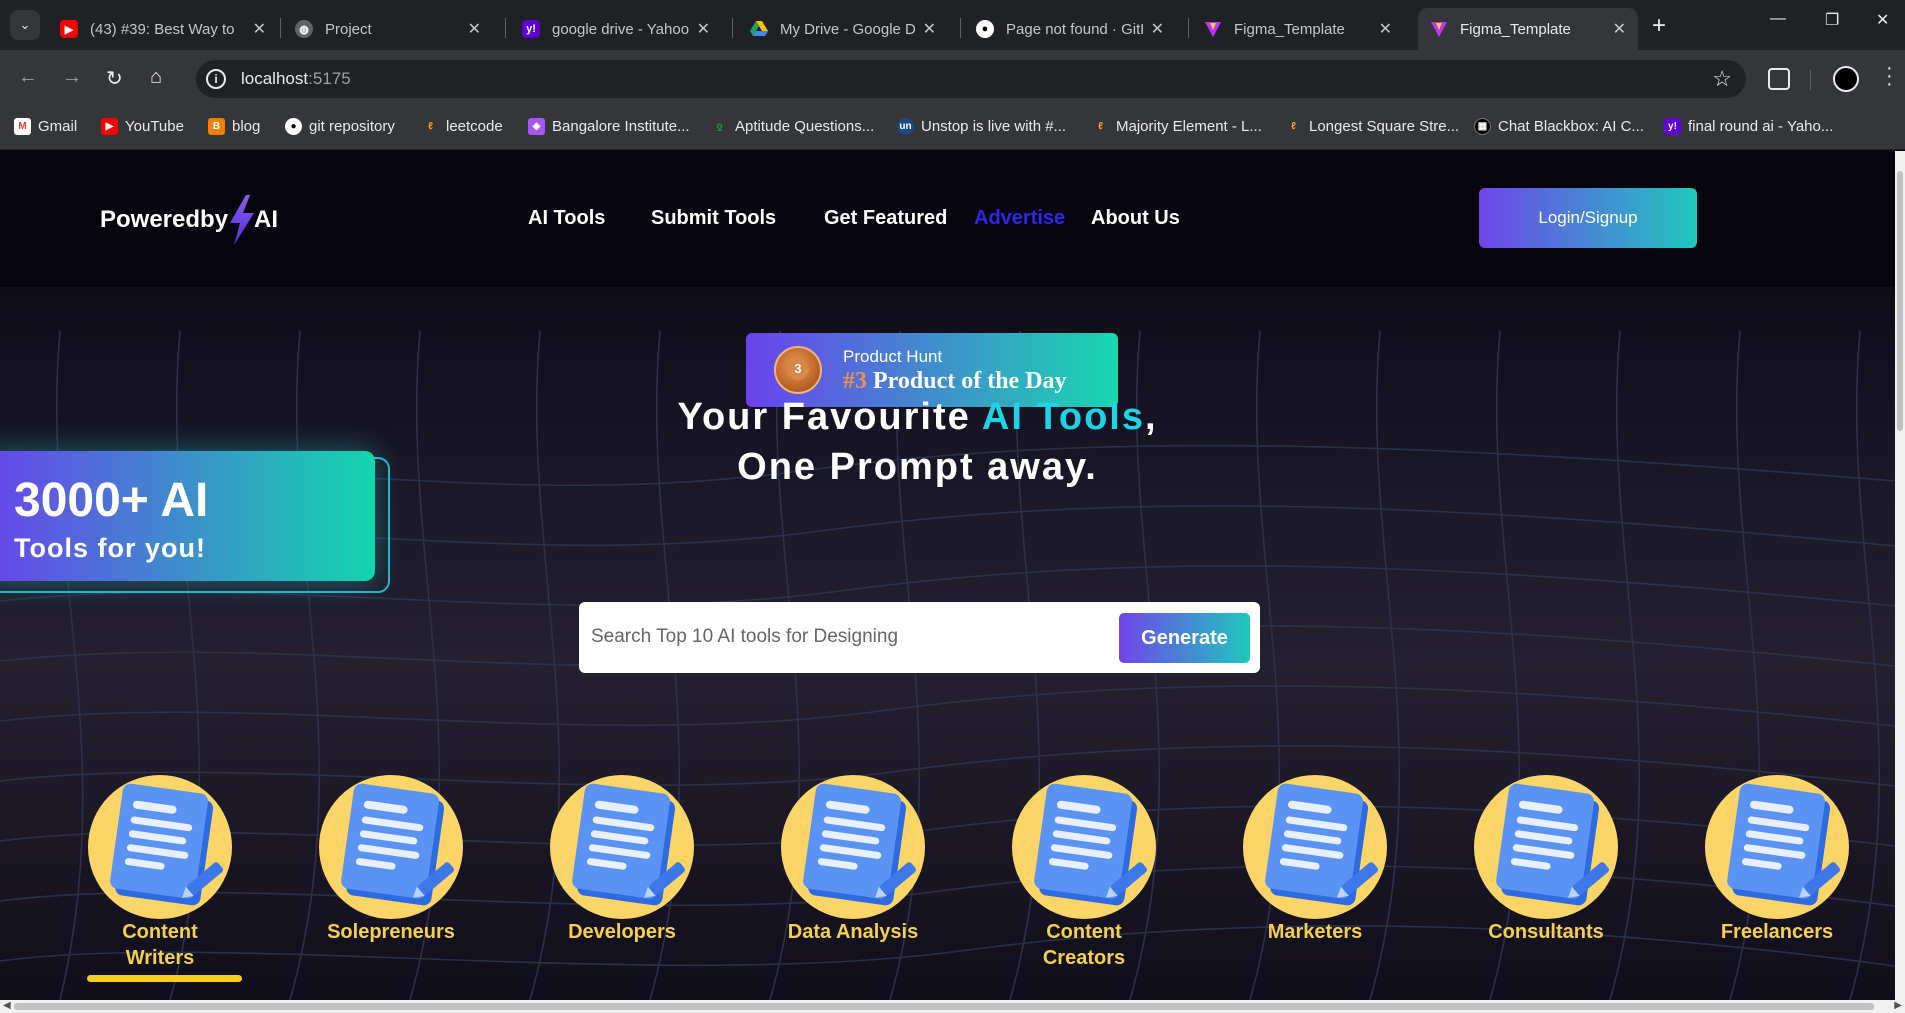 Image resolution: width=1905 pixels, height=1013 pixels. Describe the element at coordinates (1722, 79) in the screenshot. I see `bookmark-star-icon: ☆` at that location.